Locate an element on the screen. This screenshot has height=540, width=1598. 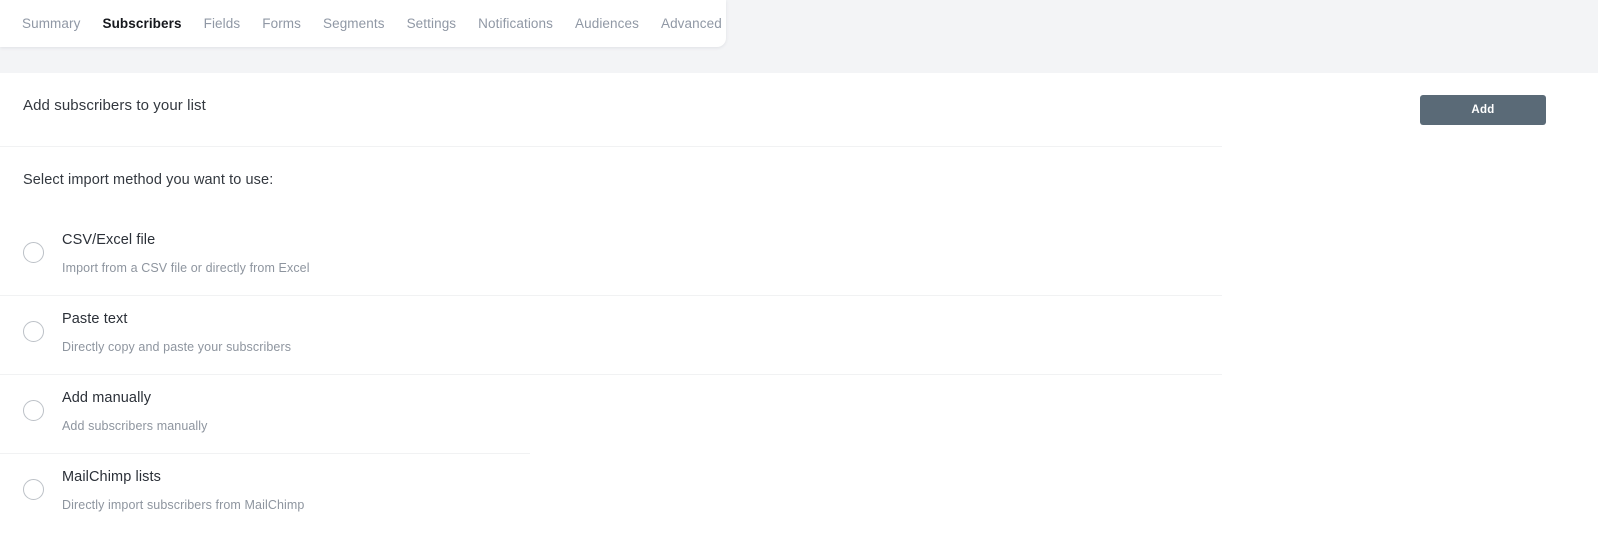
tab-segments: Segments is located at coordinates (354, 23).